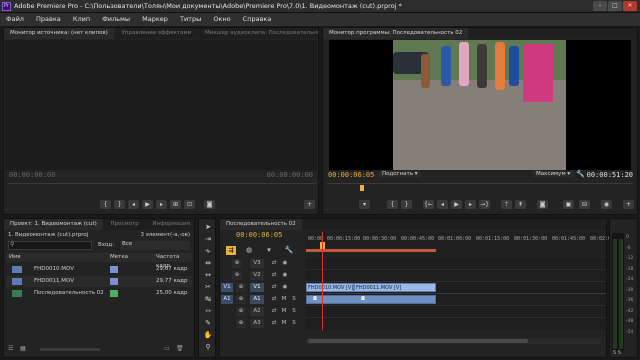  What do you see at coordinates (170, 224) in the screenshot?
I see `tab-info: Информация` at bounding box center [170, 224].